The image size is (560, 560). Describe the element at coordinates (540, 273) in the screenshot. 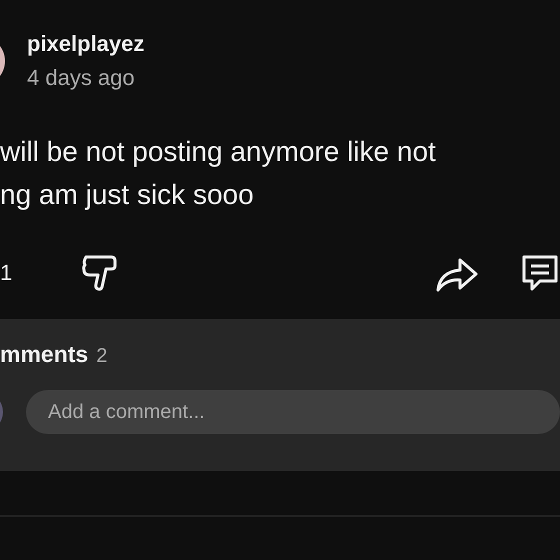

I see `comment-icon` at that location.